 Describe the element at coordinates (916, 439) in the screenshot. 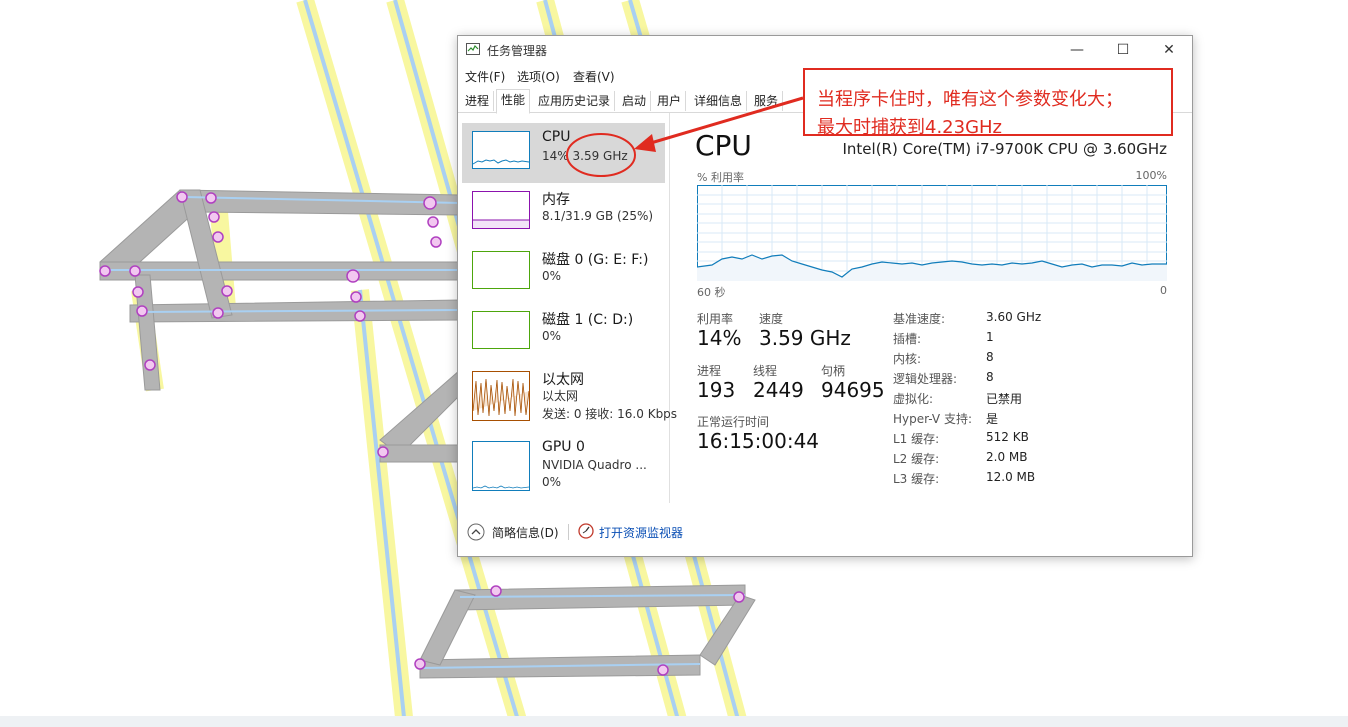

I see `property-label: L1 缓存:` at that location.